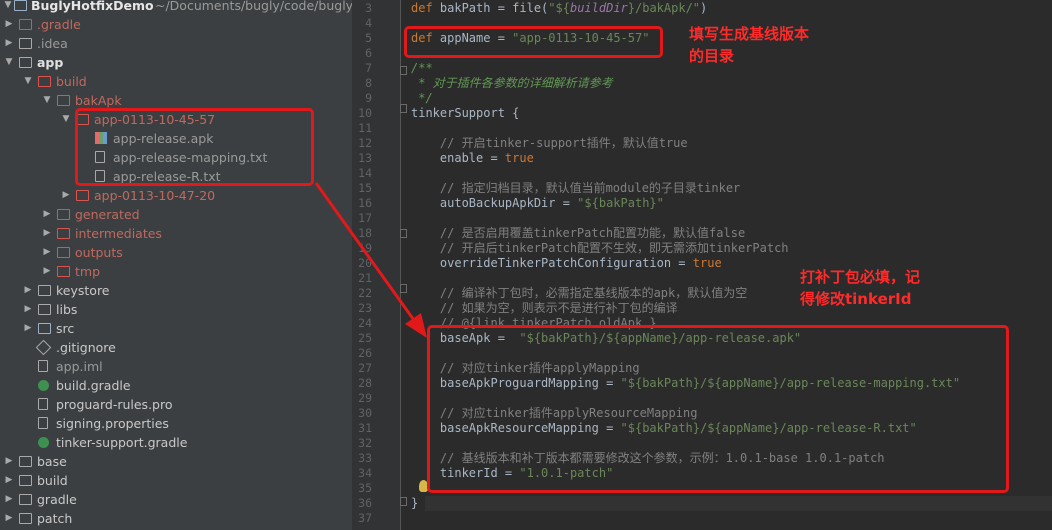  What do you see at coordinates (176, 404) in the screenshot?
I see `tree-item: proguard-rules.pro` at bounding box center [176, 404].